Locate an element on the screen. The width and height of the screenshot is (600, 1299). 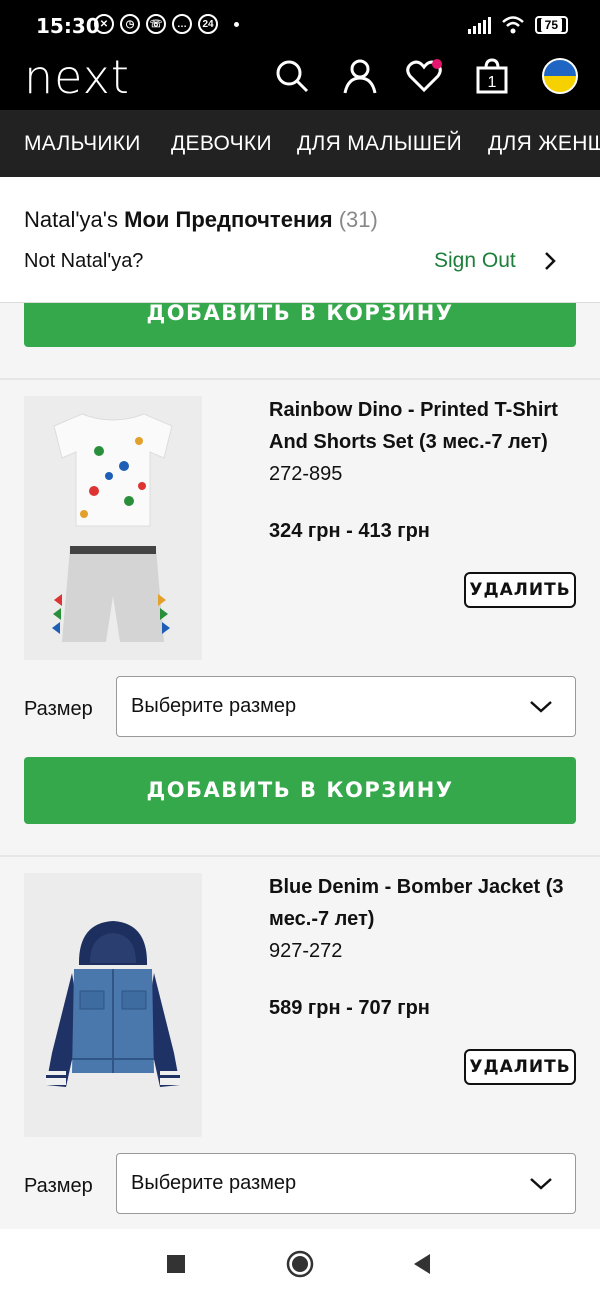
home-icon is located at coordinates (300, 1264).